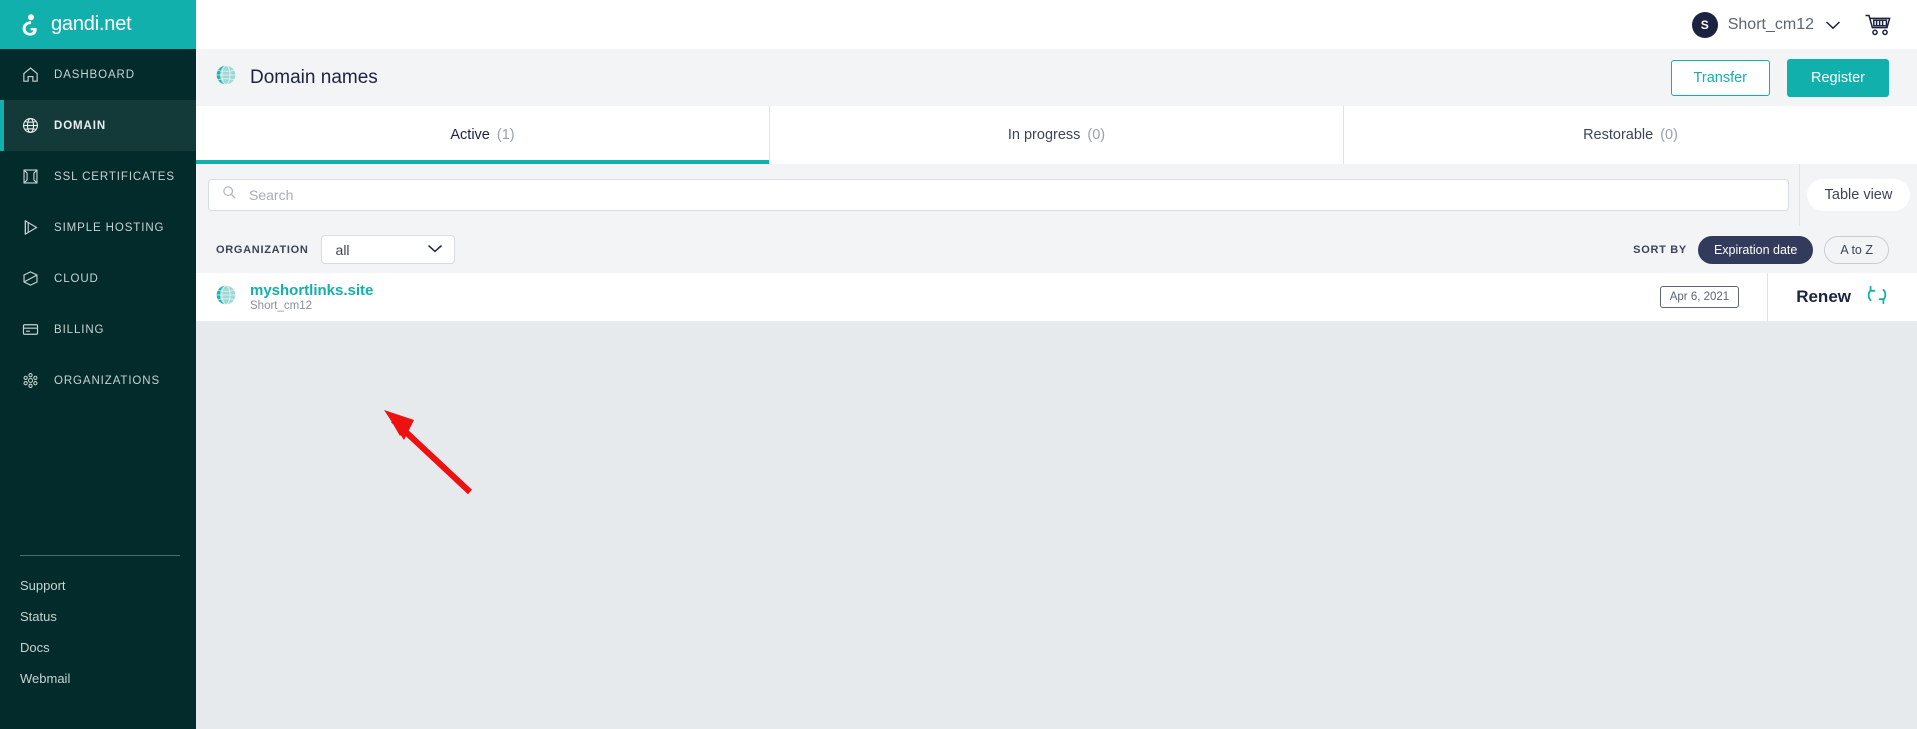 This screenshot has width=1917, height=729. I want to click on expiration-date-badge: Apr 6, 2021, so click(1699, 297).